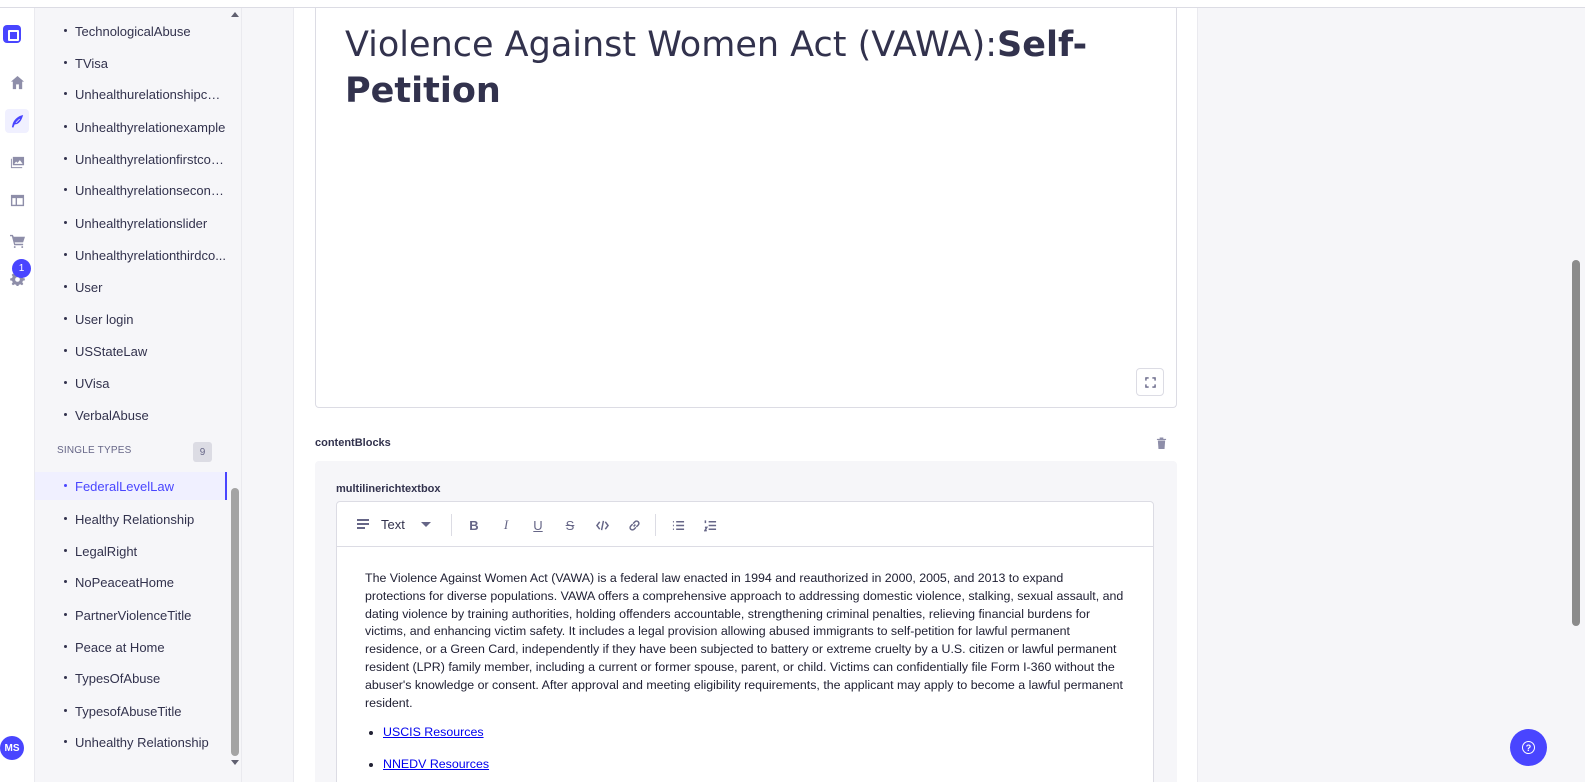  What do you see at coordinates (235, 762) in the screenshot?
I see `scroll-down-arrow-icon` at bounding box center [235, 762].